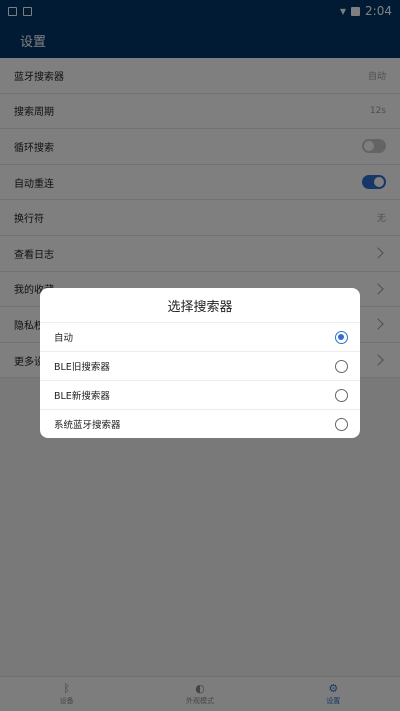 The height and width of the screenshot is (711, 400). I want to click on option-ble-old: BLE旧搜索器, so click(200, 365).